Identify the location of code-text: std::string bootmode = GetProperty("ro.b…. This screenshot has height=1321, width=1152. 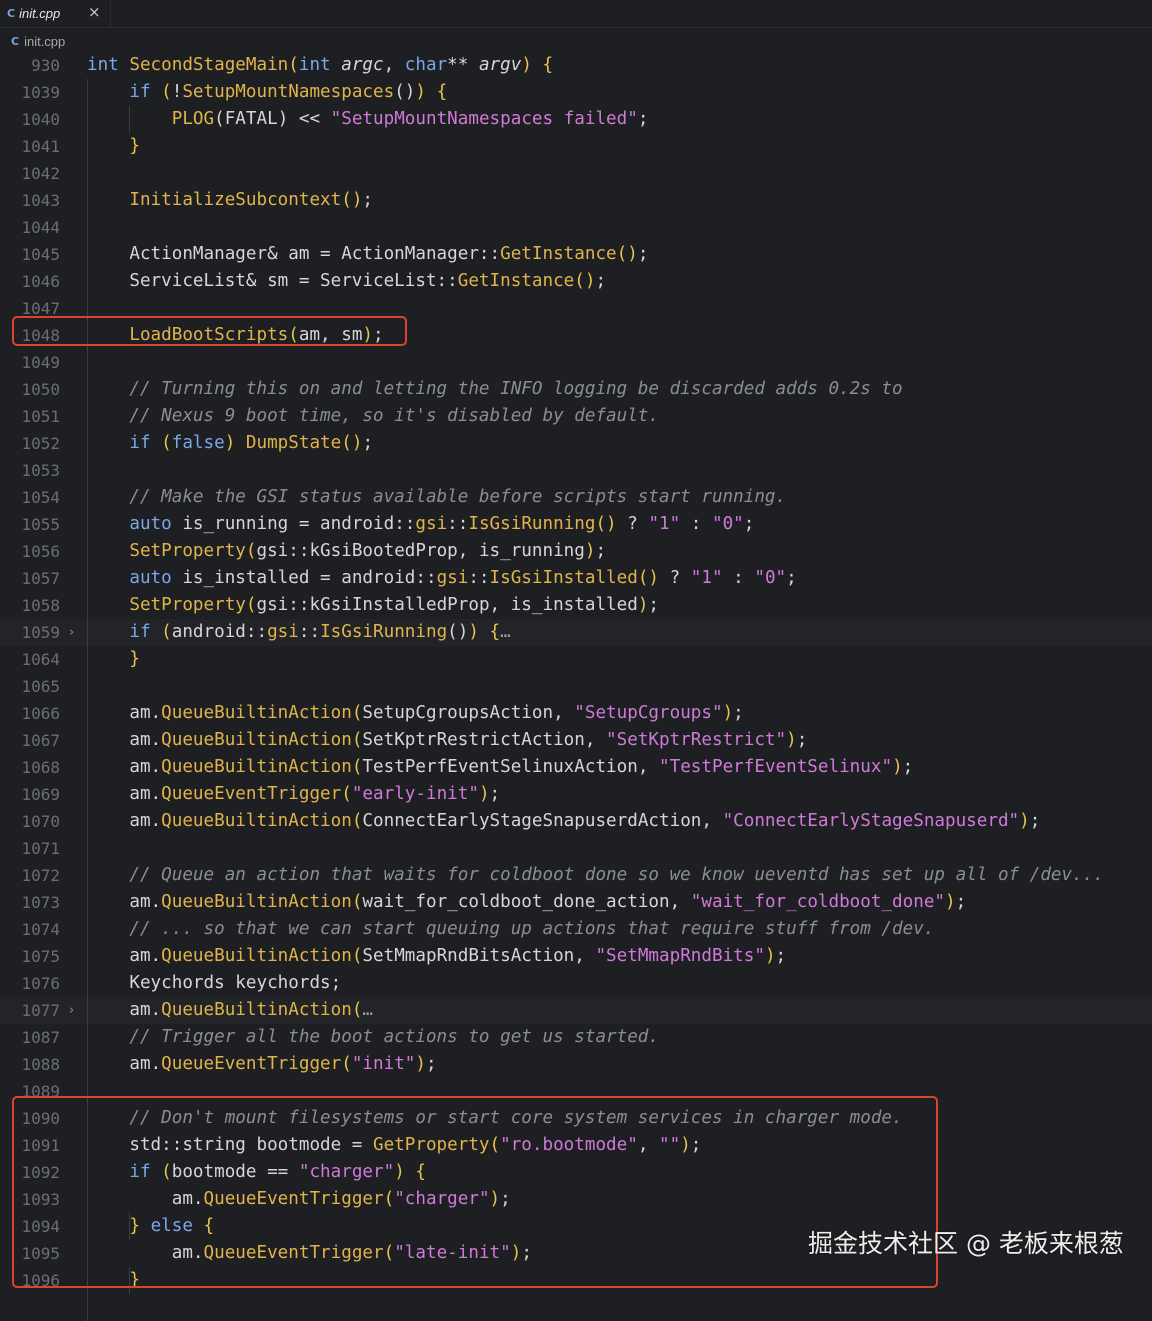
(394, 1145).